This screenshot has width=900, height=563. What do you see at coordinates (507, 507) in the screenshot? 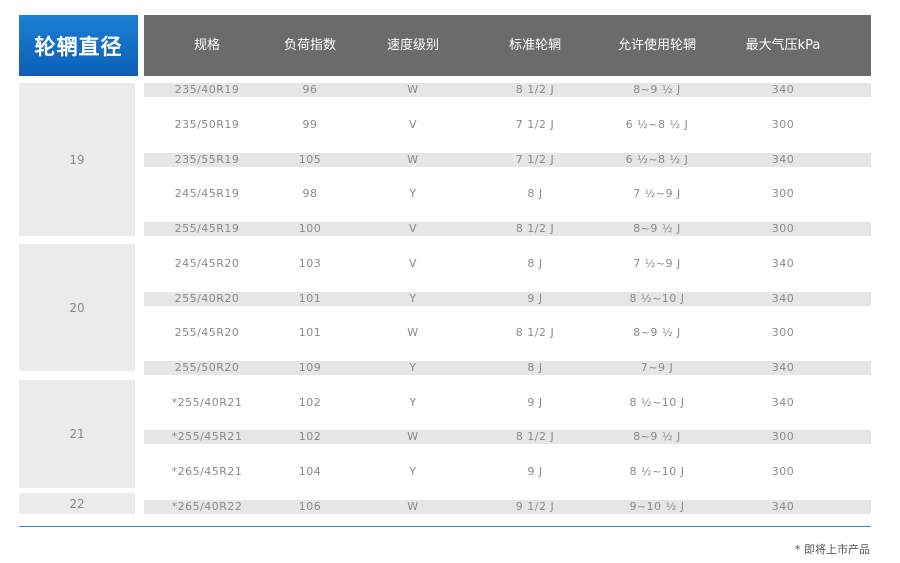
I see `table-row: *265/40R22 106 W 9 1/2 J 9~10 ½ J 340` at bounding box center [507, 507].